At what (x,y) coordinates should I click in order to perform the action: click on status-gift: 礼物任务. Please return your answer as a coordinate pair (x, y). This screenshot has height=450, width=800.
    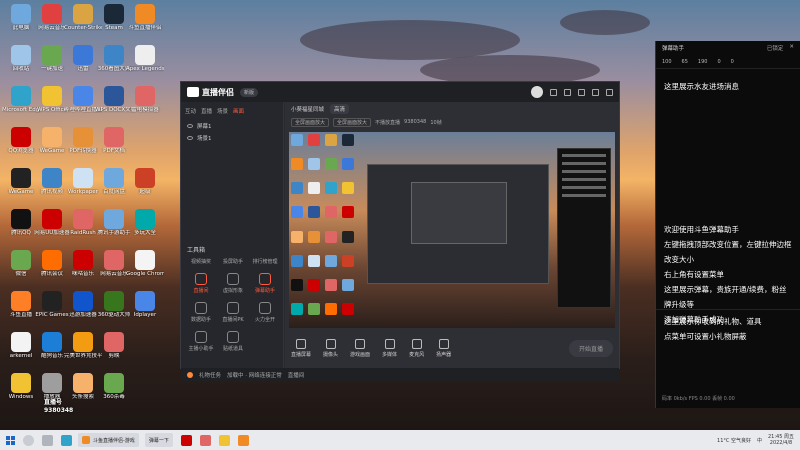
    Looking at the image, I should click on (210, 375).